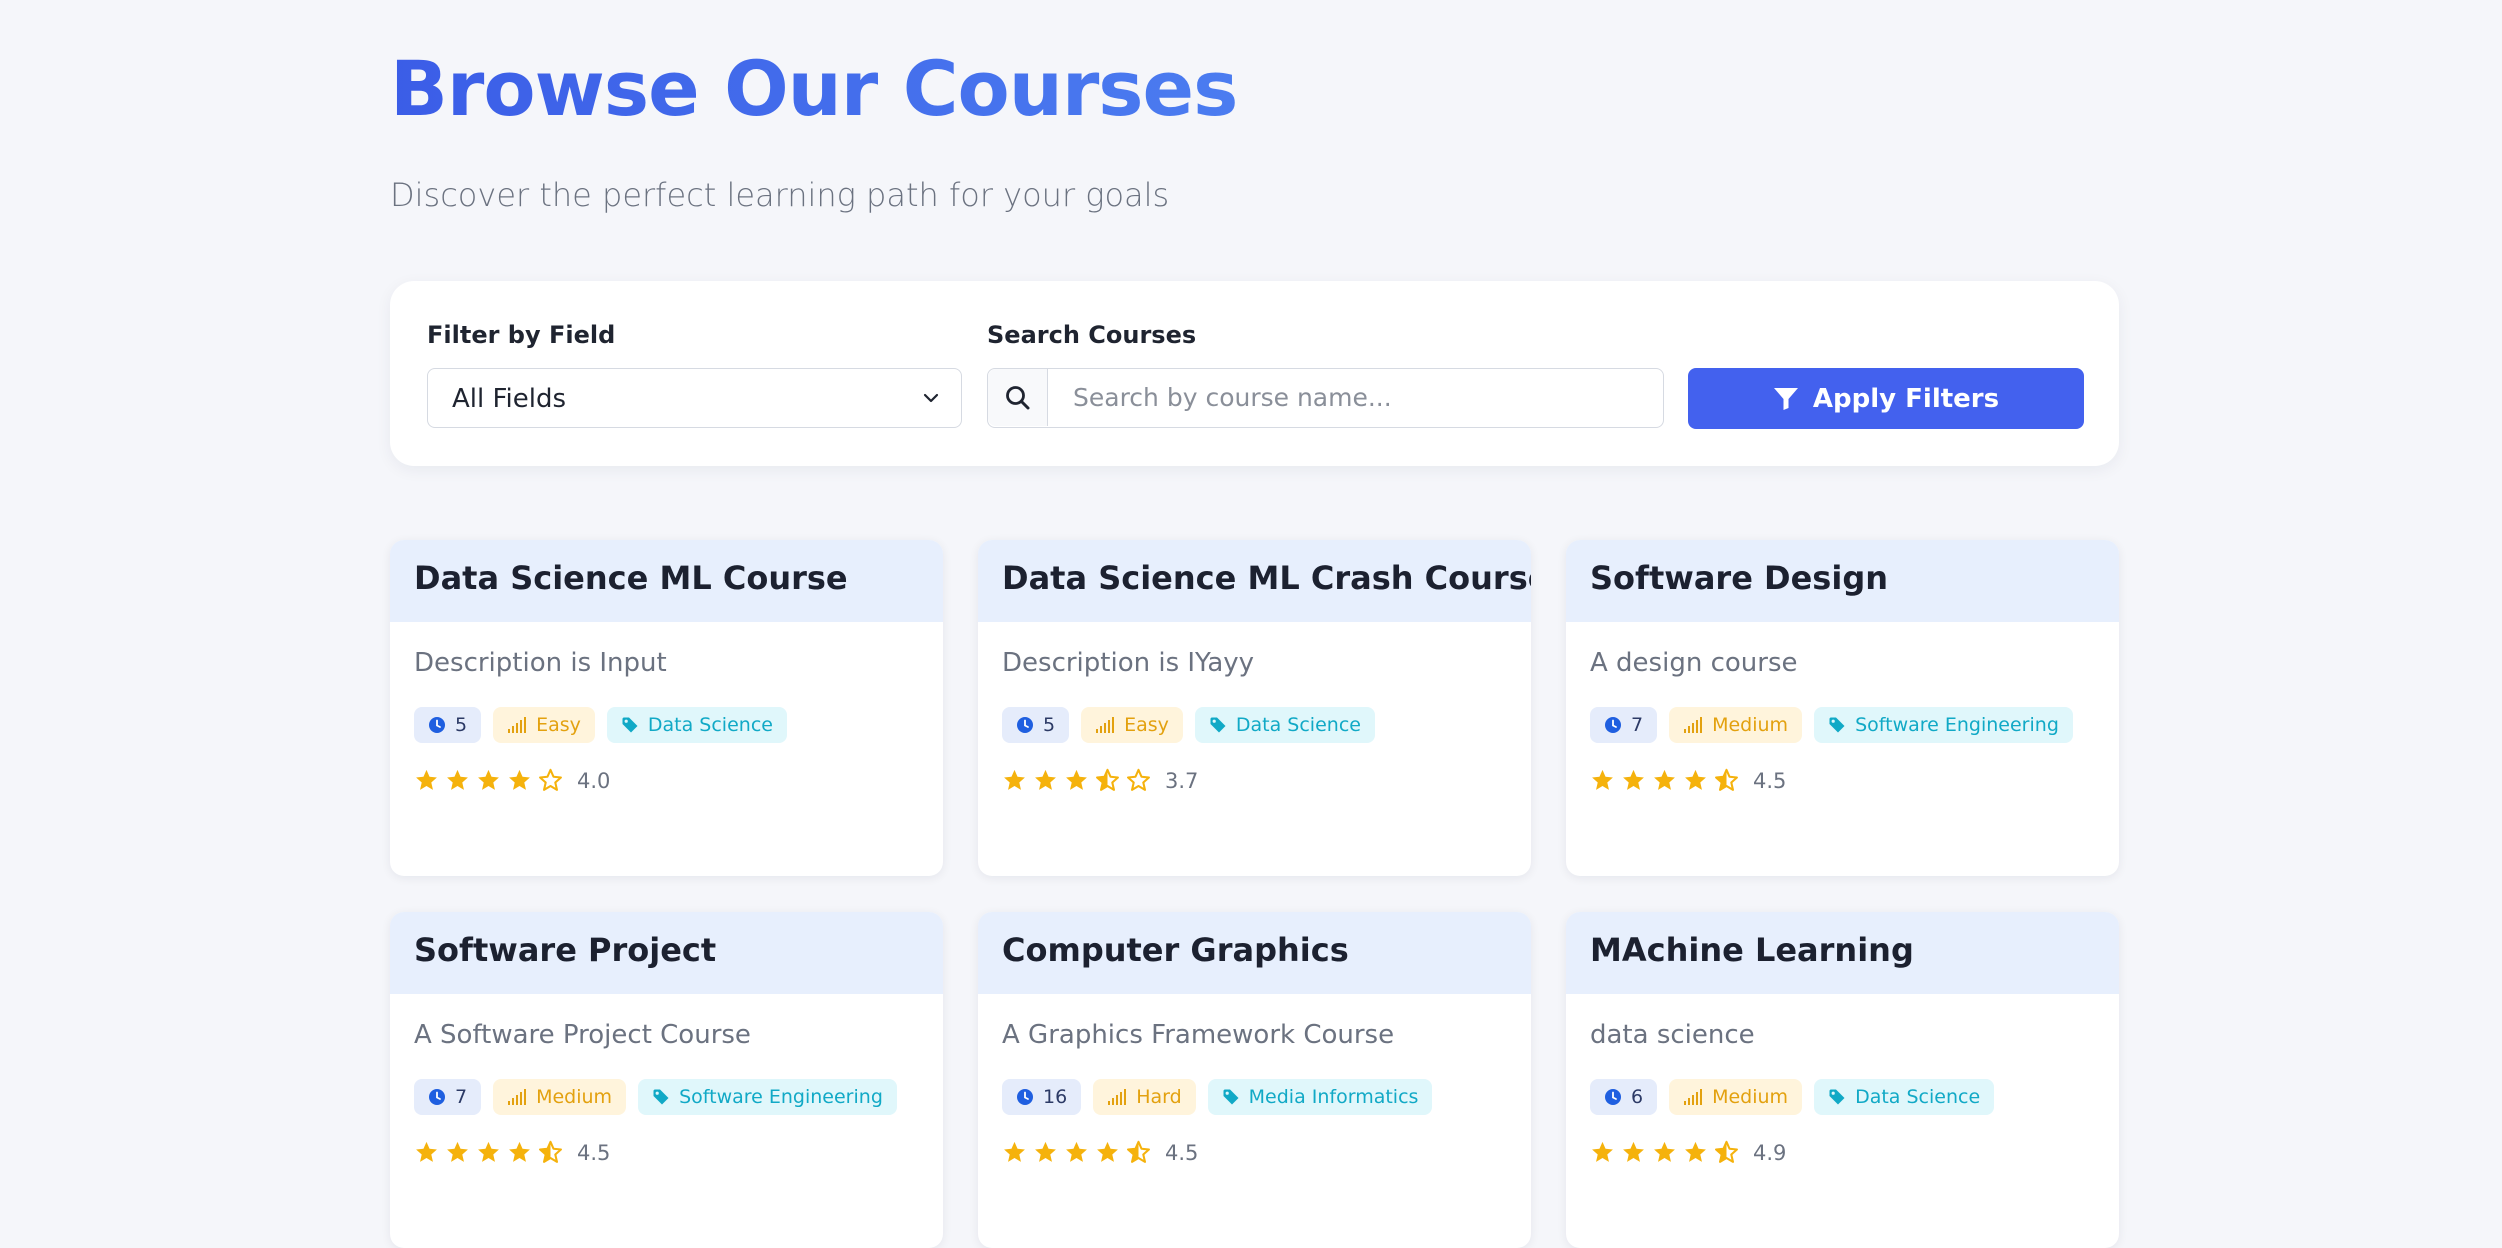 The image size is (2502, 1248). What do you see at coordinates (814, 88) in the screenshot?
I see `page-title: Browse Our Courses` at bounding box center [814, 88].